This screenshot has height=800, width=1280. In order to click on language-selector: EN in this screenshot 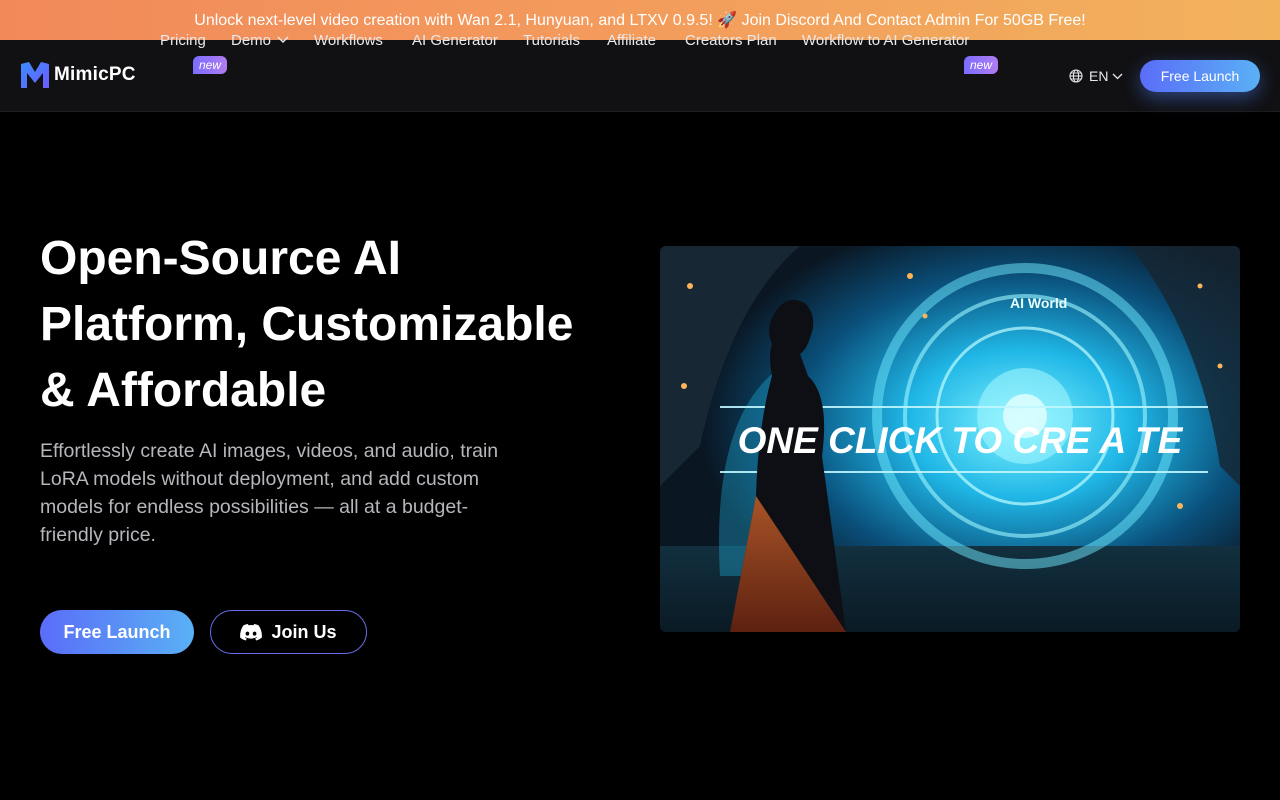, I will do `click(1096, 76)`.